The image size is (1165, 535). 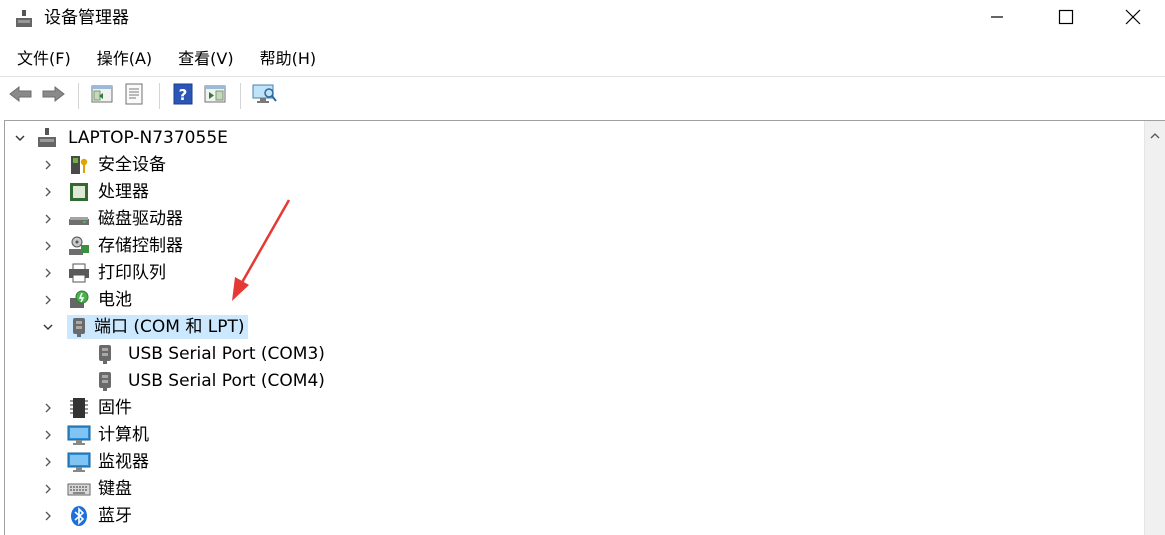 I want to click on tree-item-storage-controllers: 存储控制器, so click(x=113, y=245).